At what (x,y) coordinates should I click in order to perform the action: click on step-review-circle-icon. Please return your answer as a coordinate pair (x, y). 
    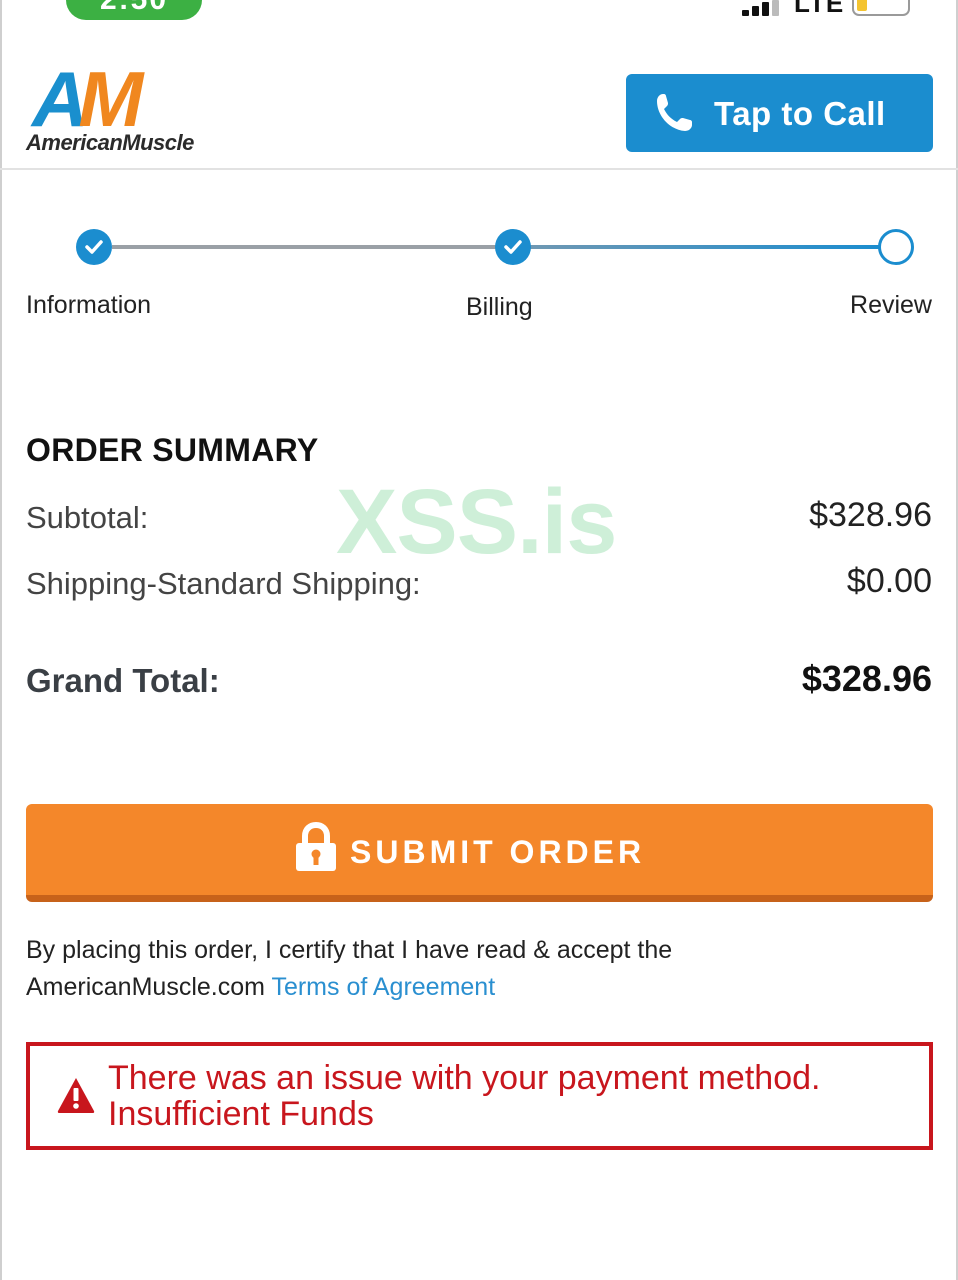
    Looking at the image, I should click on (896, 247).